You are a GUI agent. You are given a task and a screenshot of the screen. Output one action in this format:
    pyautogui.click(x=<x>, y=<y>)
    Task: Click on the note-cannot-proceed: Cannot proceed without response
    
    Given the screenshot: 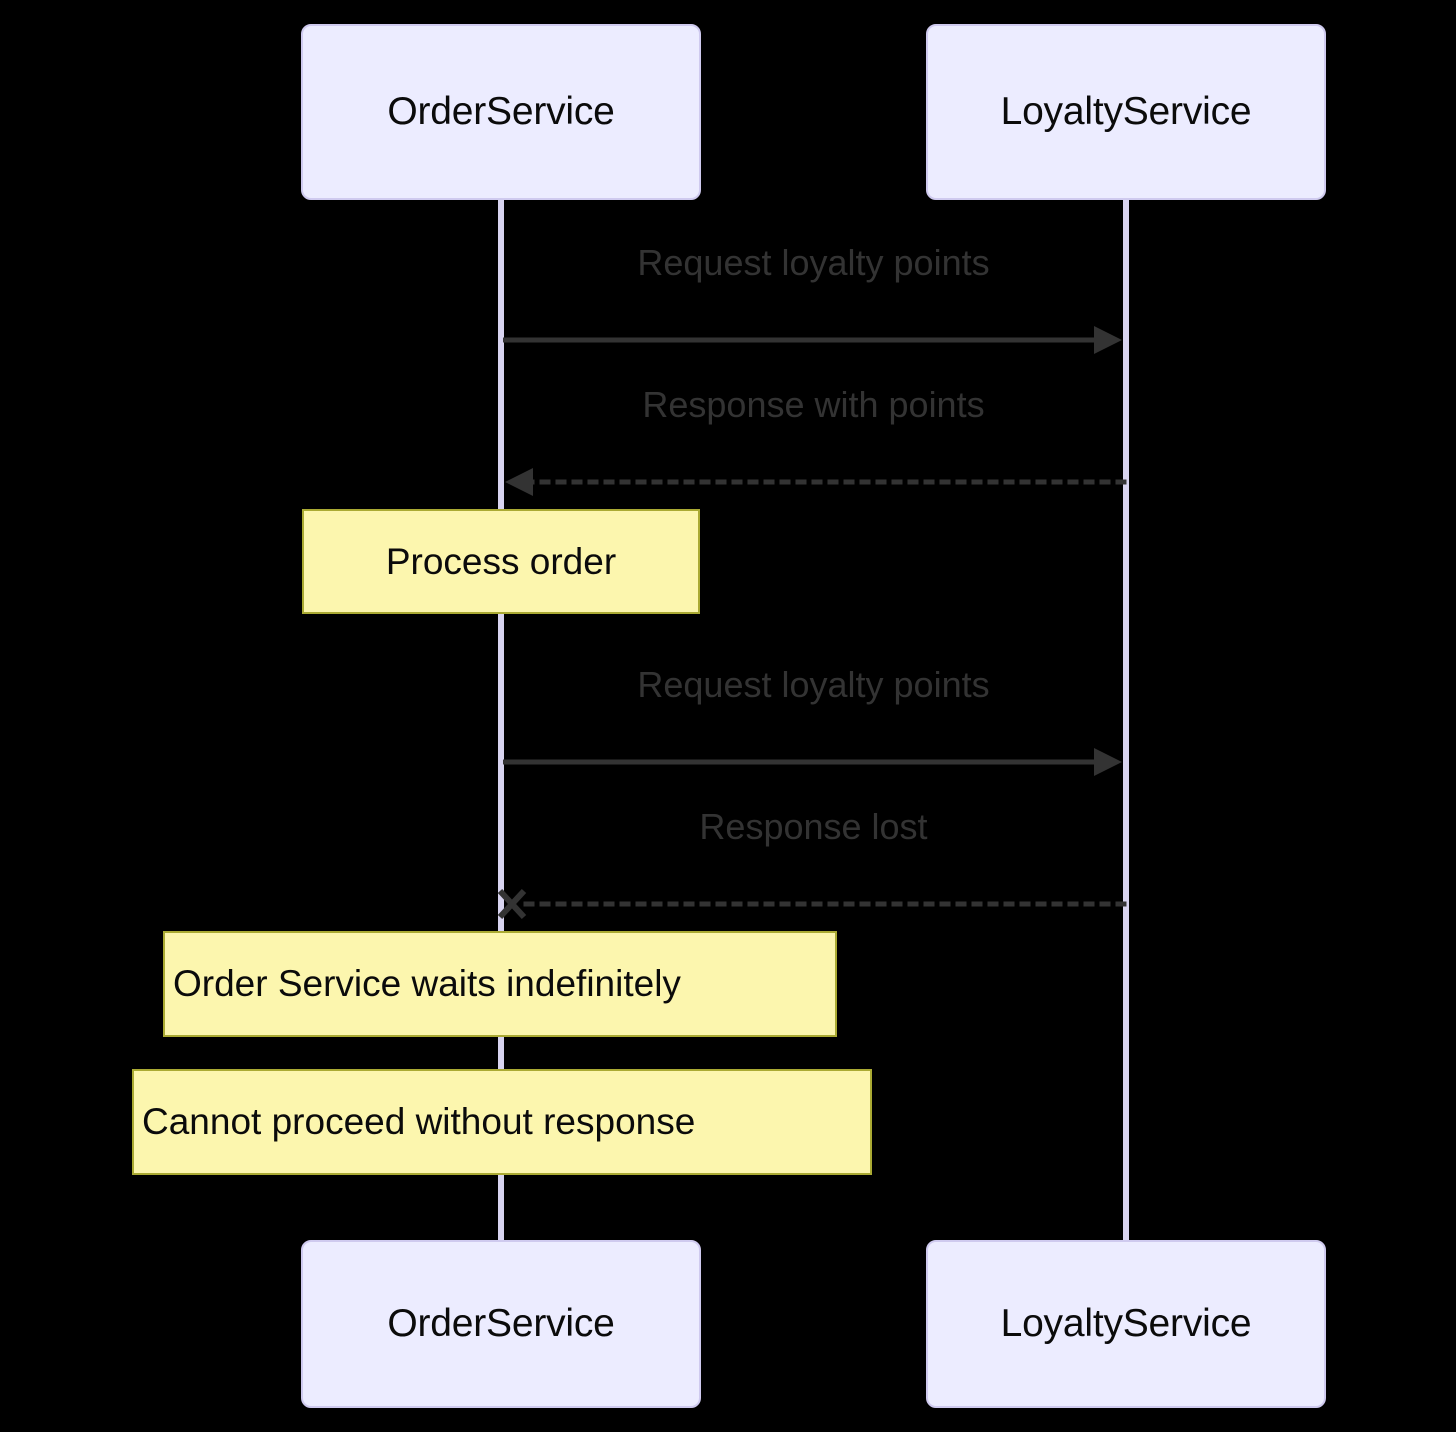 What is the action you would take?
    pyautogui.click(x=502, y=1122)
    